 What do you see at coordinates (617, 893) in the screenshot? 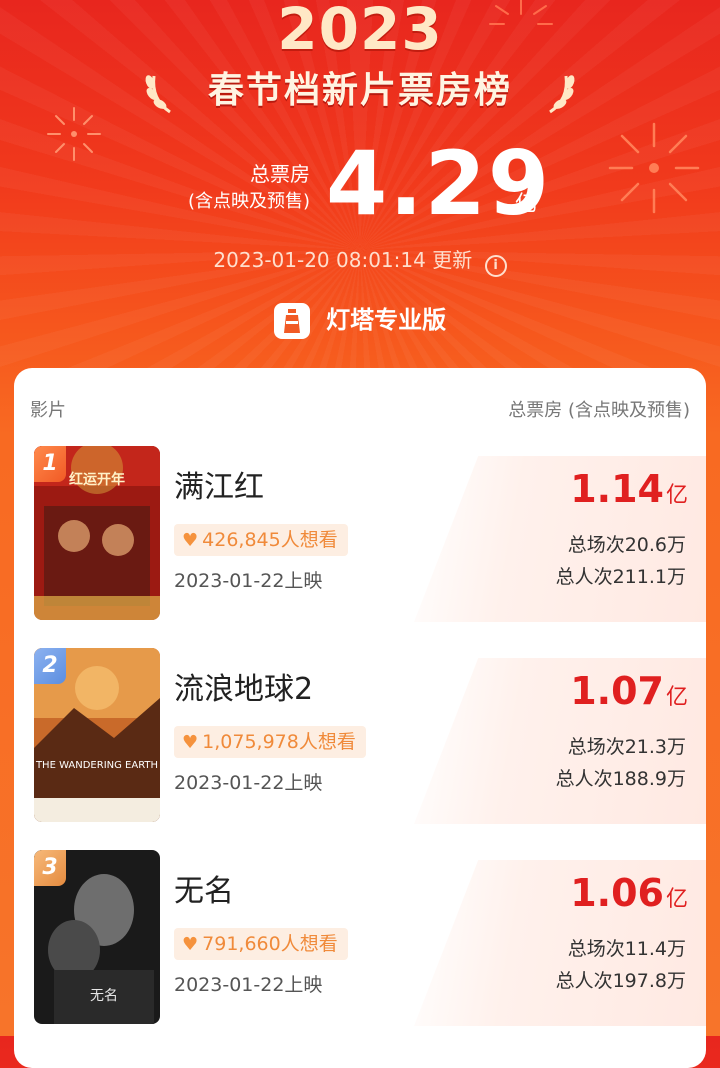
I see `gross-value: 1.06` at bounding box center [617, 893].